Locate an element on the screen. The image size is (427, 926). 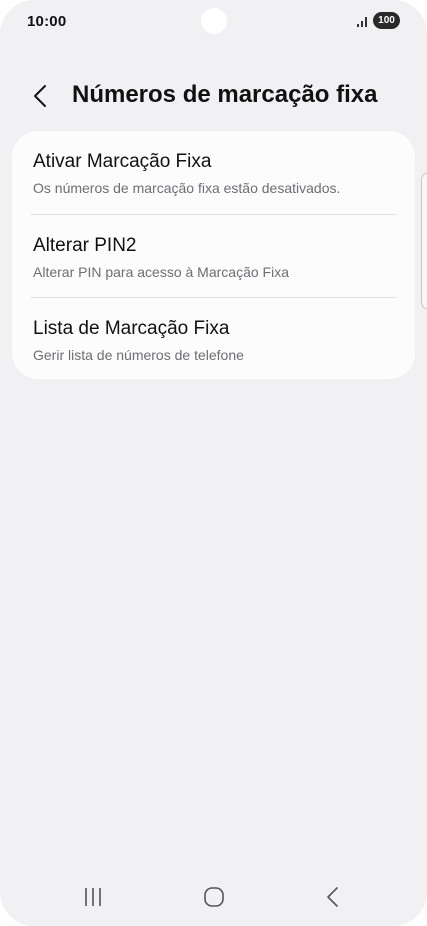
home-button is located at coordinates (214, 897).